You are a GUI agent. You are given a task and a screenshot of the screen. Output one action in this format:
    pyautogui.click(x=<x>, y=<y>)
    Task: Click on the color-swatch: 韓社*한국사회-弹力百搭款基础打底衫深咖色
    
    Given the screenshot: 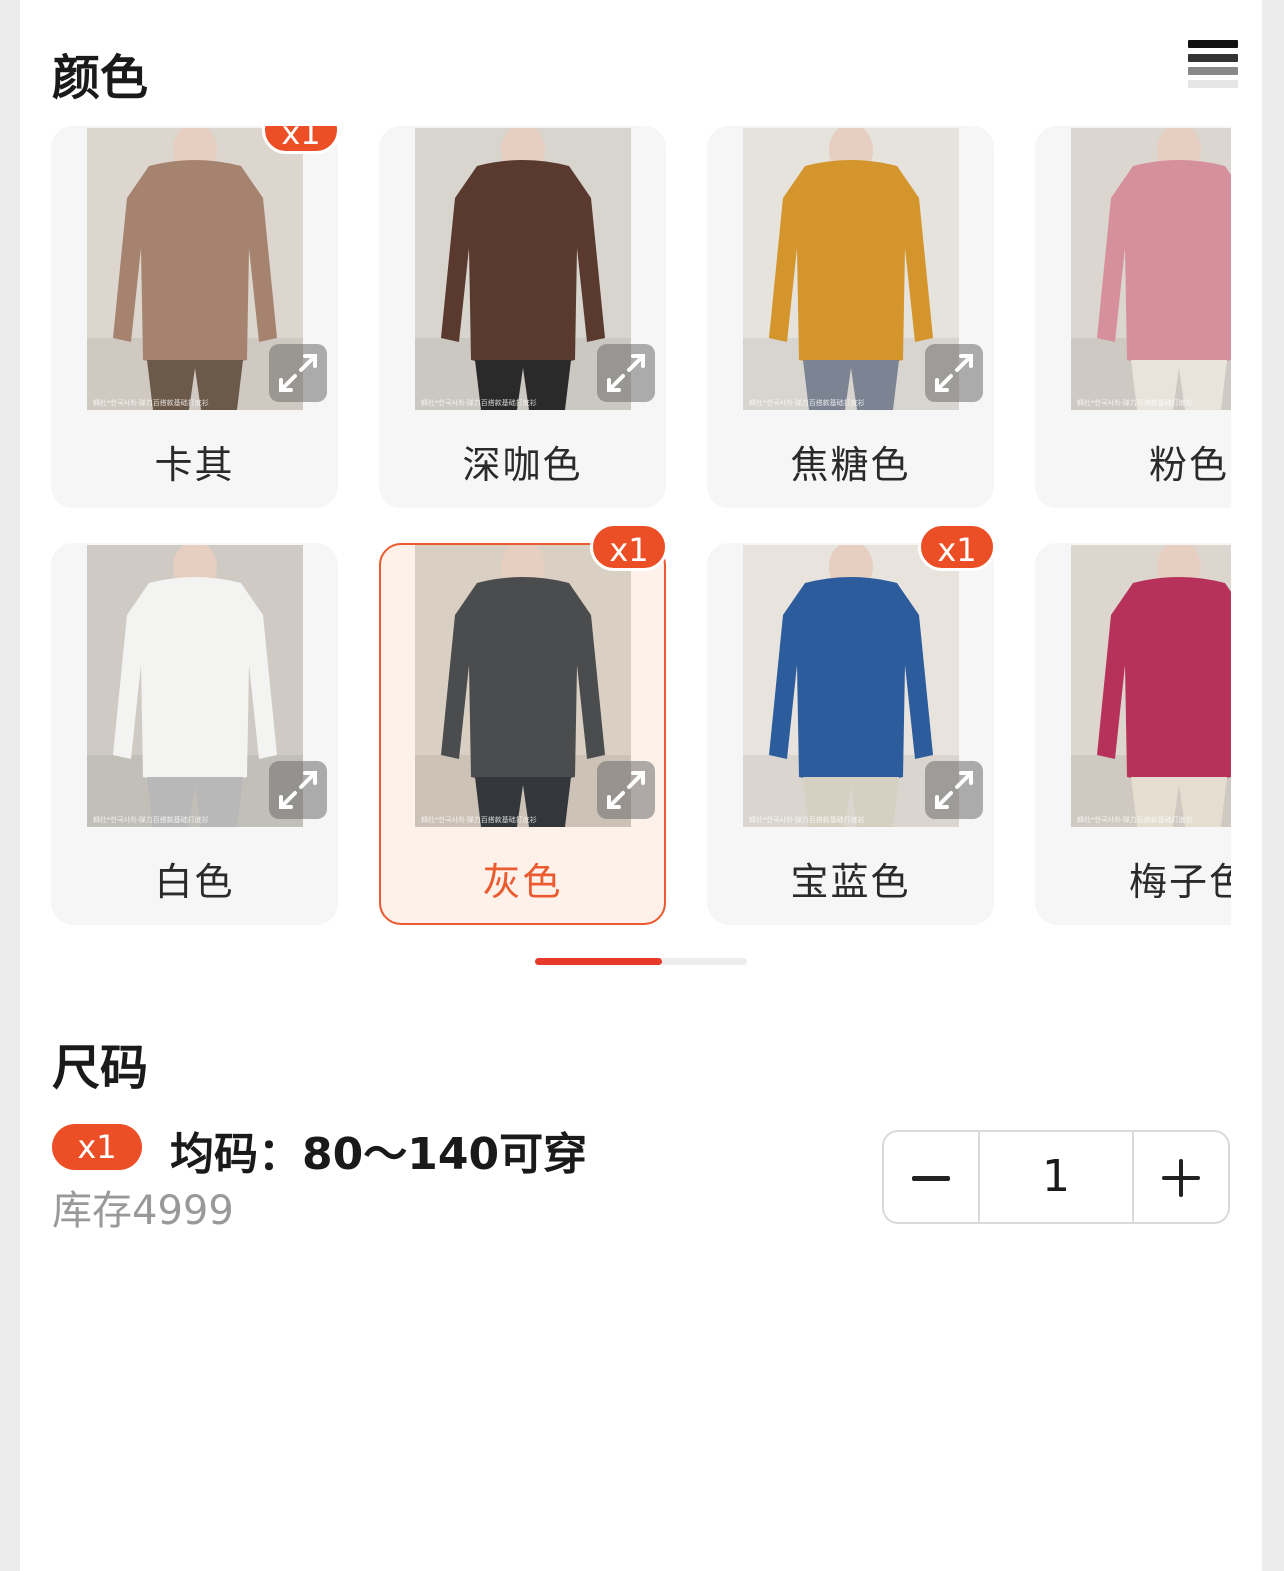 What is the action you would take?
    pyautogui.click(x=522, y=317)
    